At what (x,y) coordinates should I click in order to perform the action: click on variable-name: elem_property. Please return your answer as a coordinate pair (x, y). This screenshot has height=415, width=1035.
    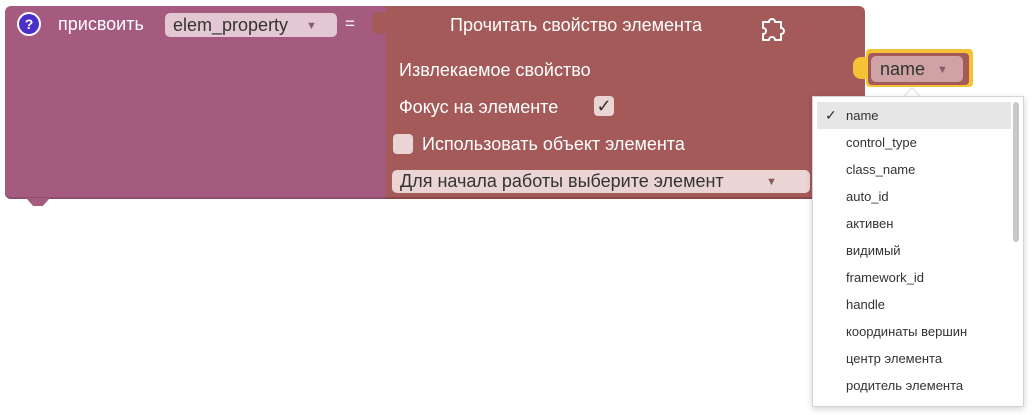
    Looking at the image, I should click on (231, 25).